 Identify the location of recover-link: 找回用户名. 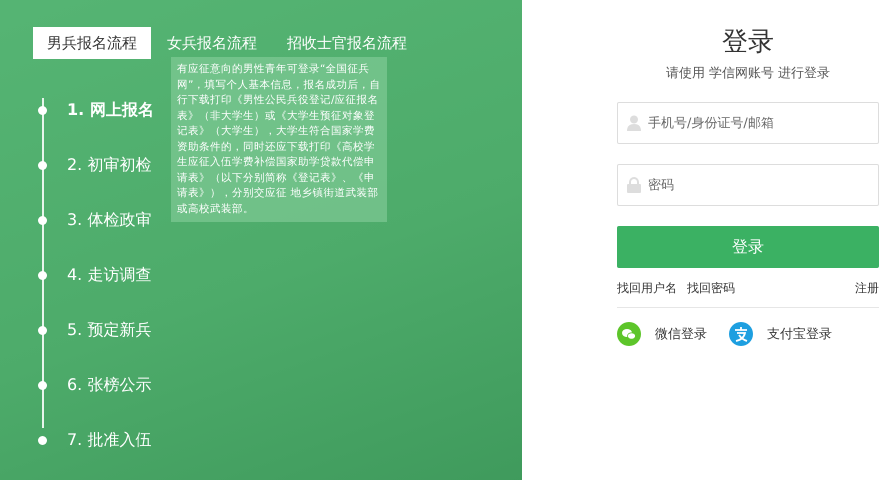
(647, 288).